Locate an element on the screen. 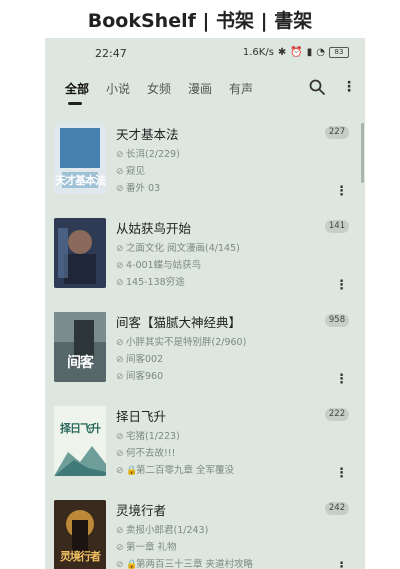 Image resolution: width=400 pixels, height=569 pixels. book-latest-chapter: 间客960 is located at coordinates (145, 376).